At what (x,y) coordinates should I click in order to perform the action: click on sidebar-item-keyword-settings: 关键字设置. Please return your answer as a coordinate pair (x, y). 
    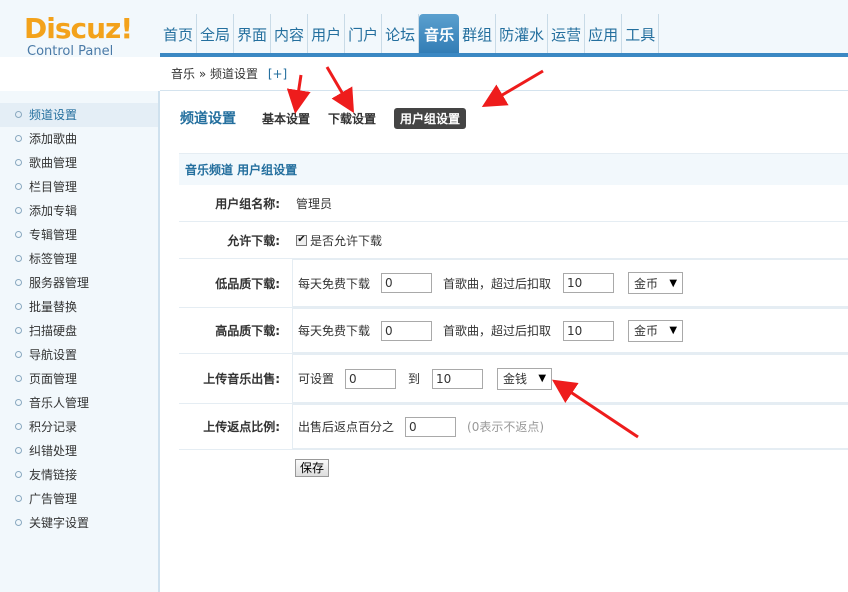
    Looking at the image, I should click on (79, 523).